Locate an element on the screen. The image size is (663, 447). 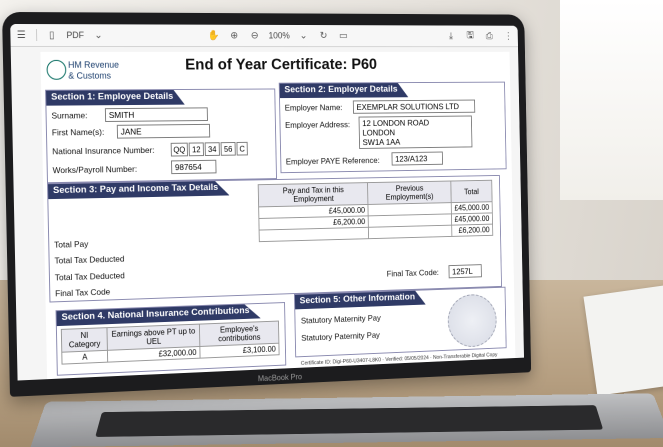
zoom-in-icon: ⊕ is located at coordinates (234, 36).